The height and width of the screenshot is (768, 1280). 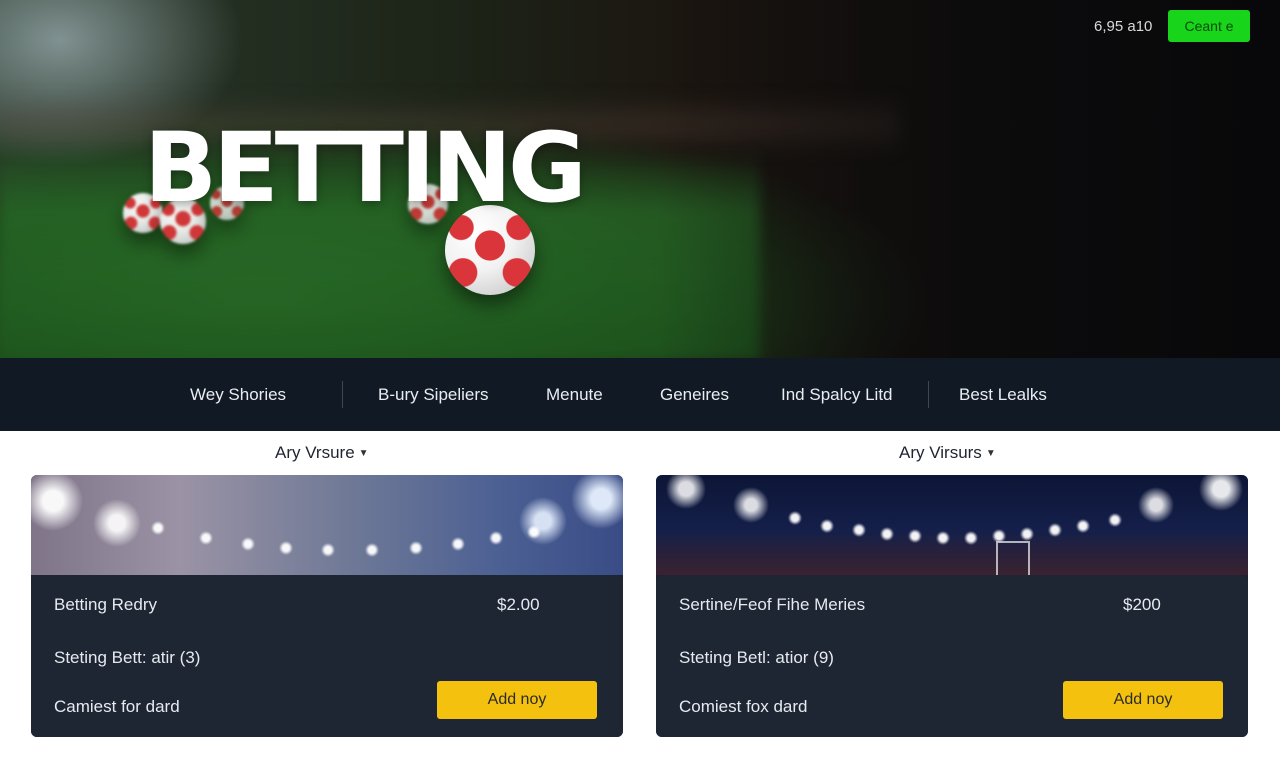 I want to click on right-price: $200, so click(x=1142, y=604).